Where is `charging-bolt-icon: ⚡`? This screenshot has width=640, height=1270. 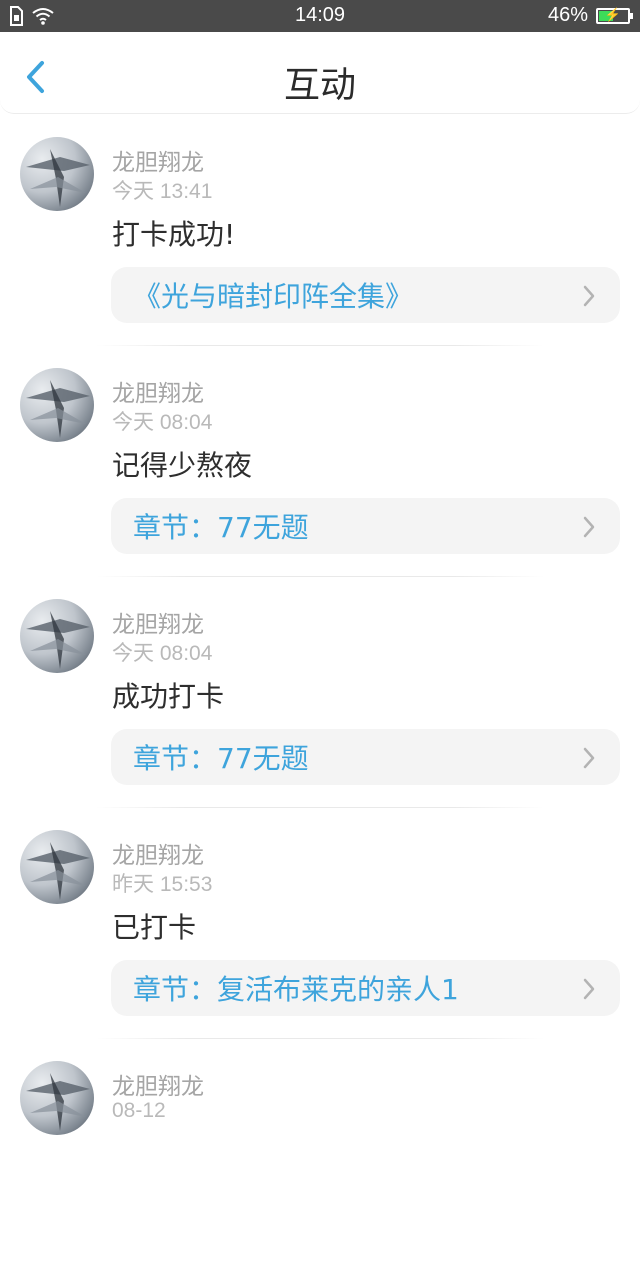
charging-bolt-icon: ⚡ is located at coordinates (613, 14).